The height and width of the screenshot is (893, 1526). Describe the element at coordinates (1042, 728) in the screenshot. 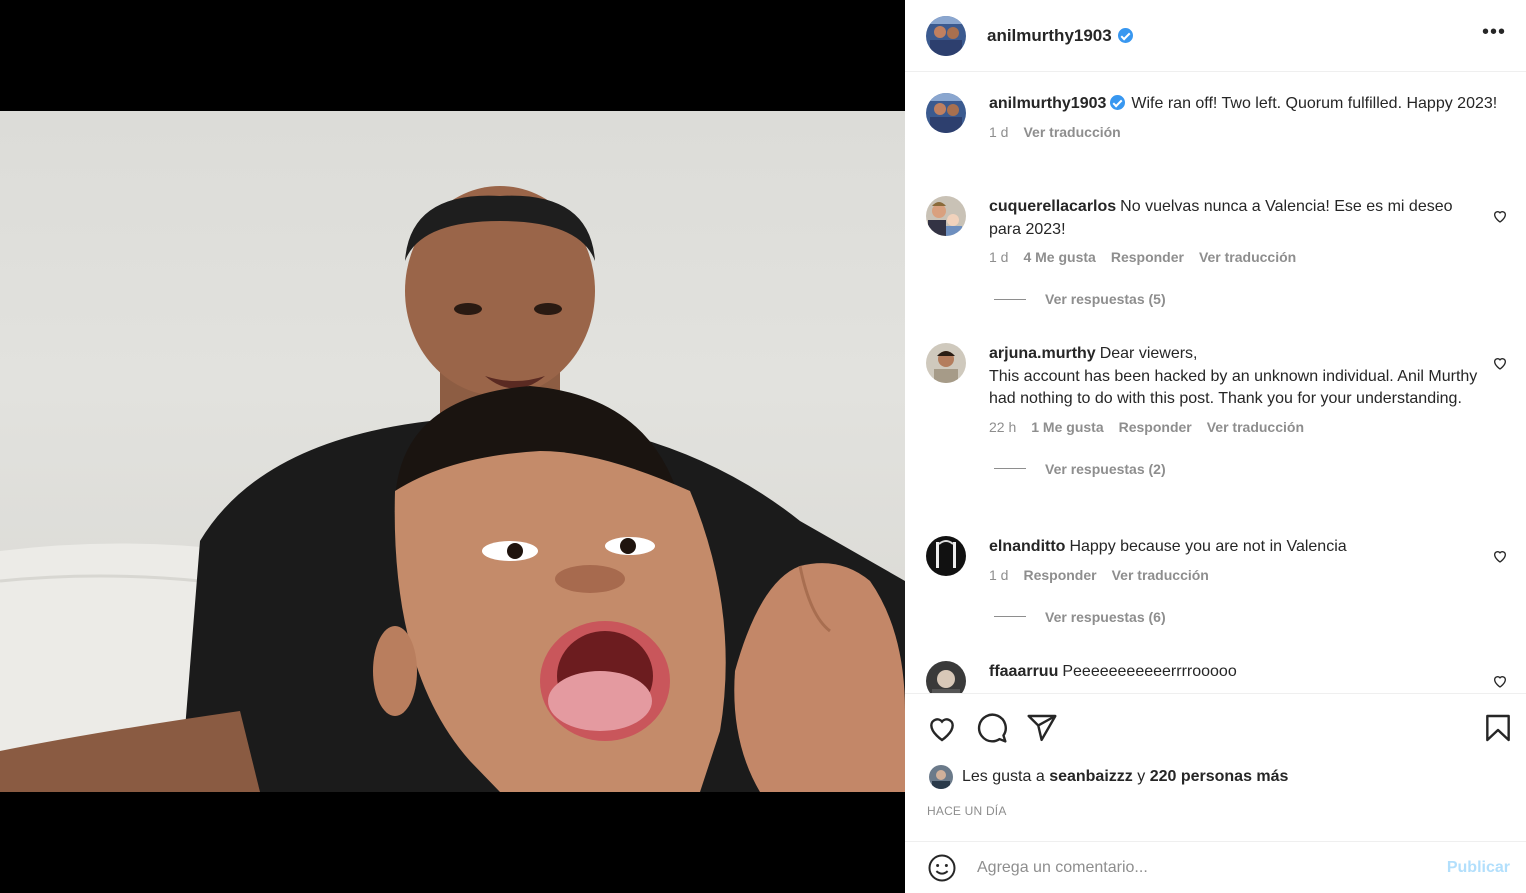

I see `paper-plane-icon` at that location.